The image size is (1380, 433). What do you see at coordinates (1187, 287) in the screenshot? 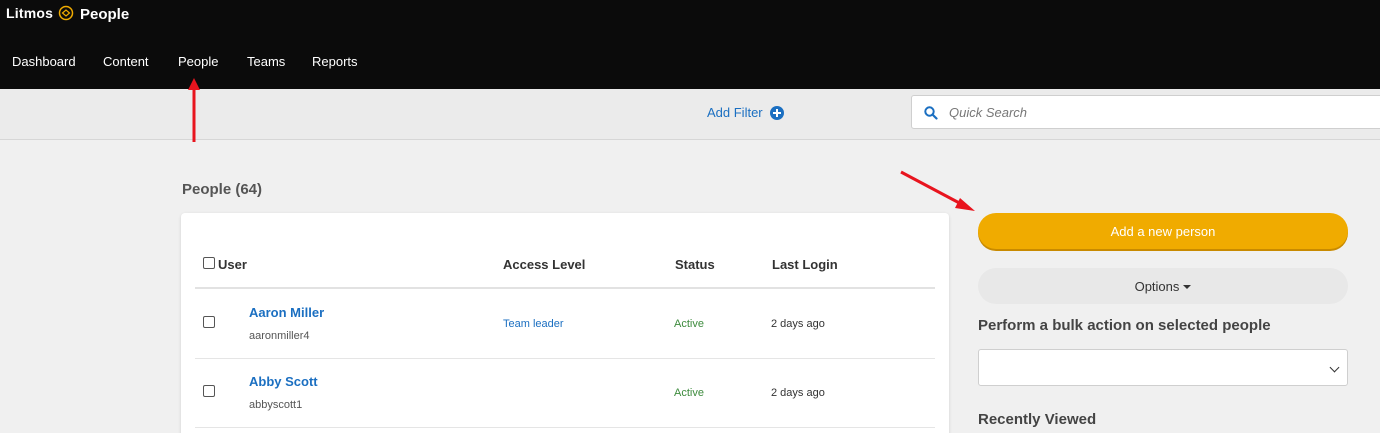
I see `caret-down-icon` at bounding box center [1187, 287].